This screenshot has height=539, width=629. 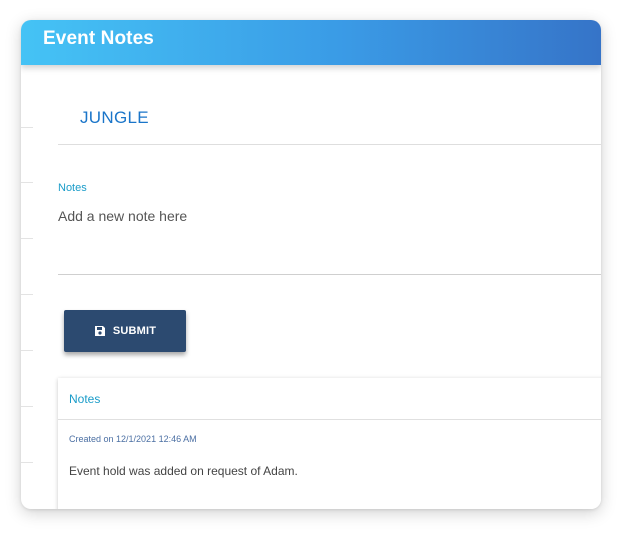 What do you see at coordinates (114, 117) in the screenshot?
I see `event-name: JUNGLE` at bounding box center [114, 117].